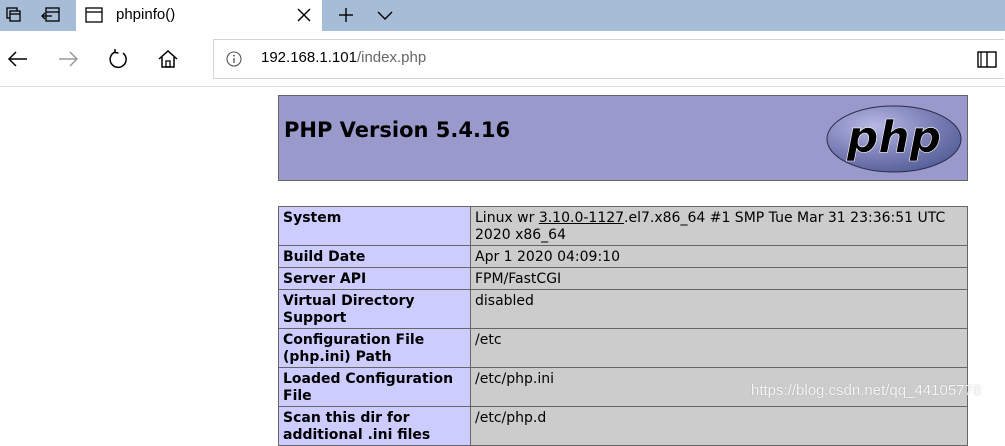 The height and width of the screenshot is (446, 1005). Describe the element at coordinates (507, 218) in the screenshot. I see `system-prefix: Linux wr` at that location.